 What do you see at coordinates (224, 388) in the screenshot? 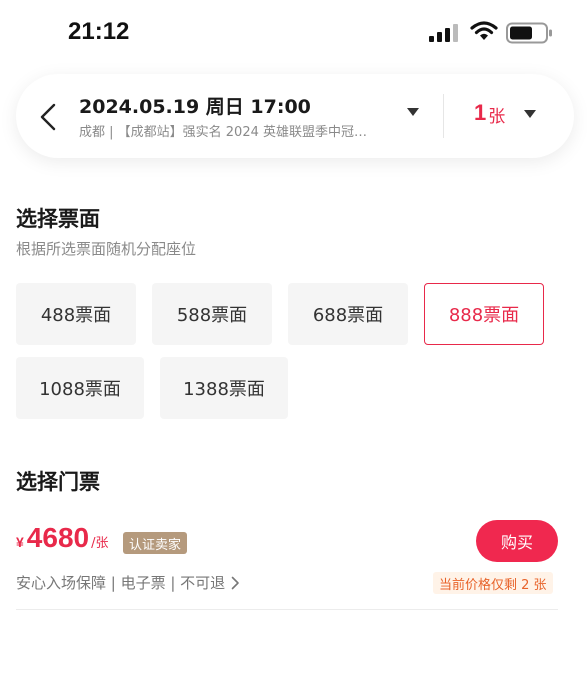
I see `tier-chip-1388: 1388票面` at bounding box center [224, 388].